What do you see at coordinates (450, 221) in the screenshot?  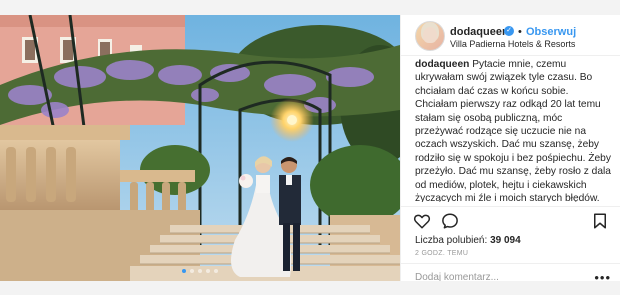 I see `comment-icon` at bounding box center [450, 221].